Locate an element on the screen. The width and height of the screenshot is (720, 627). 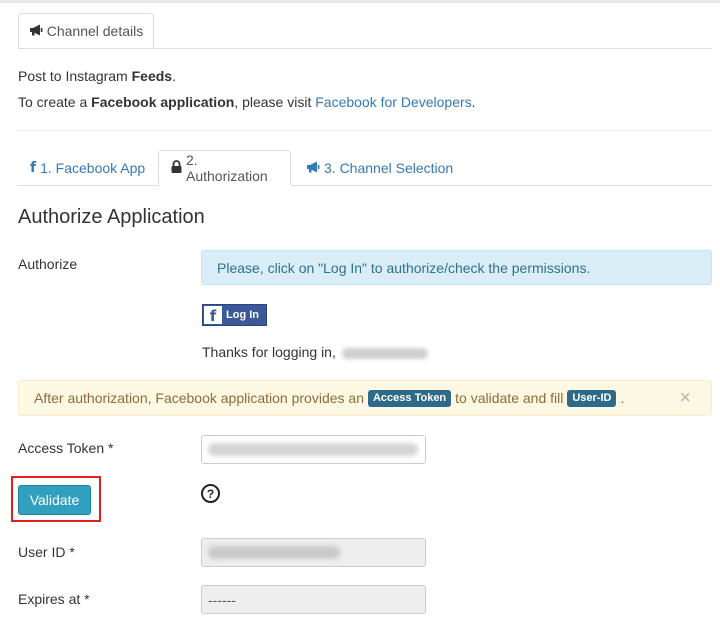
lock-icon is located at coordinates (176, 168).